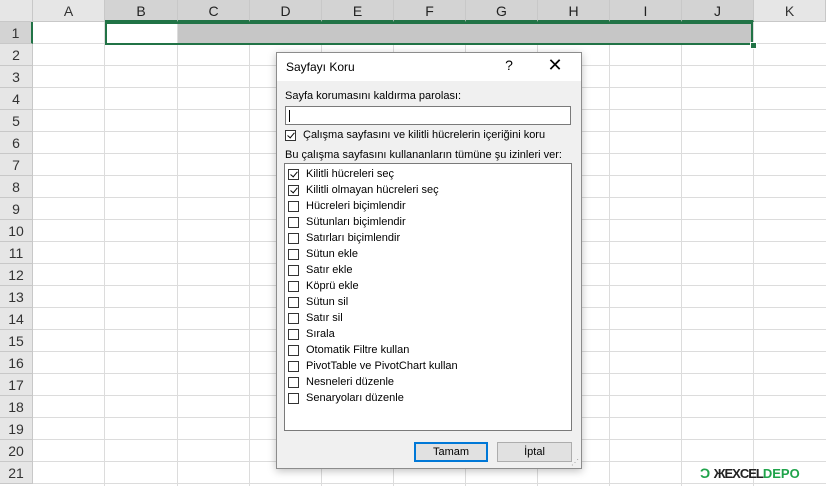 The image size is (826, 486). What do you see at coordinates (781, 473) in the screenshot?
I see `logo-text-part2: DEPO` at bounding box center [781, 473].